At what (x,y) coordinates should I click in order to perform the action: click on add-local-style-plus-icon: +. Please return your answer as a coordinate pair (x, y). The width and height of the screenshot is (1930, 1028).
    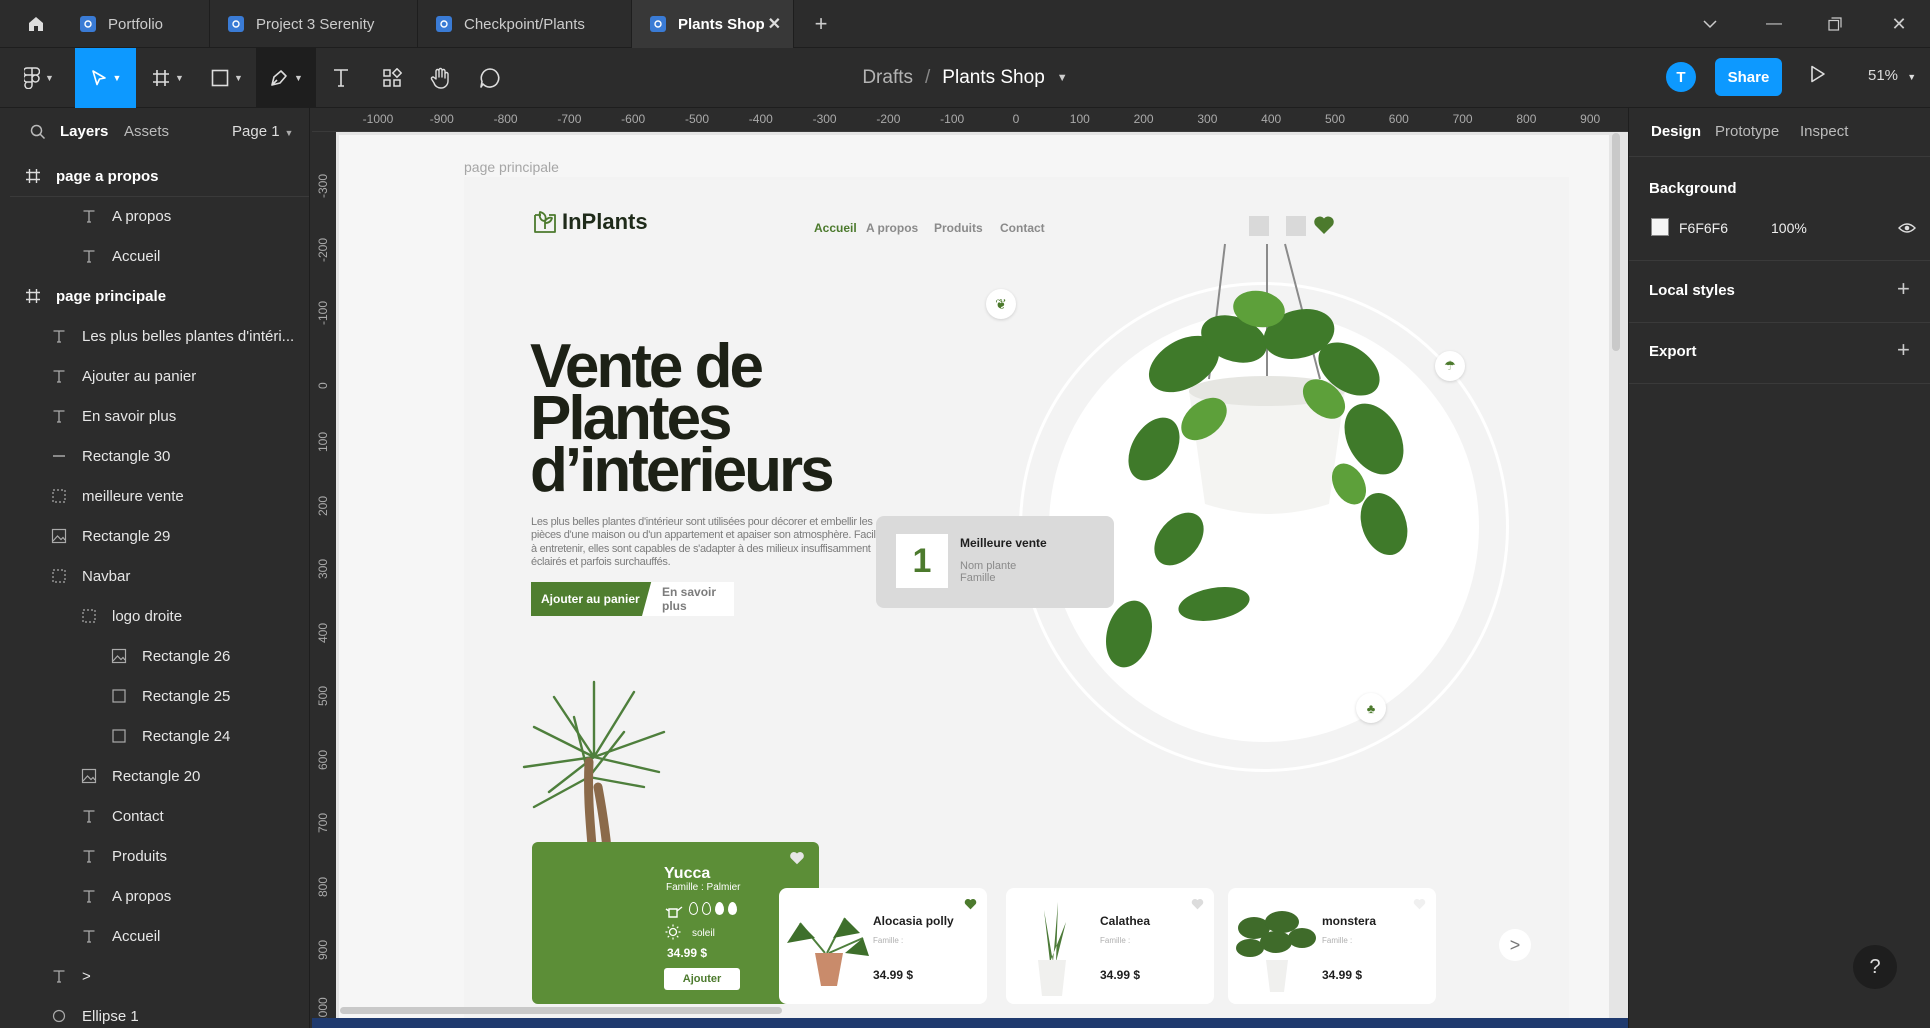
    Looking at the image, I should click on (1903, 289).